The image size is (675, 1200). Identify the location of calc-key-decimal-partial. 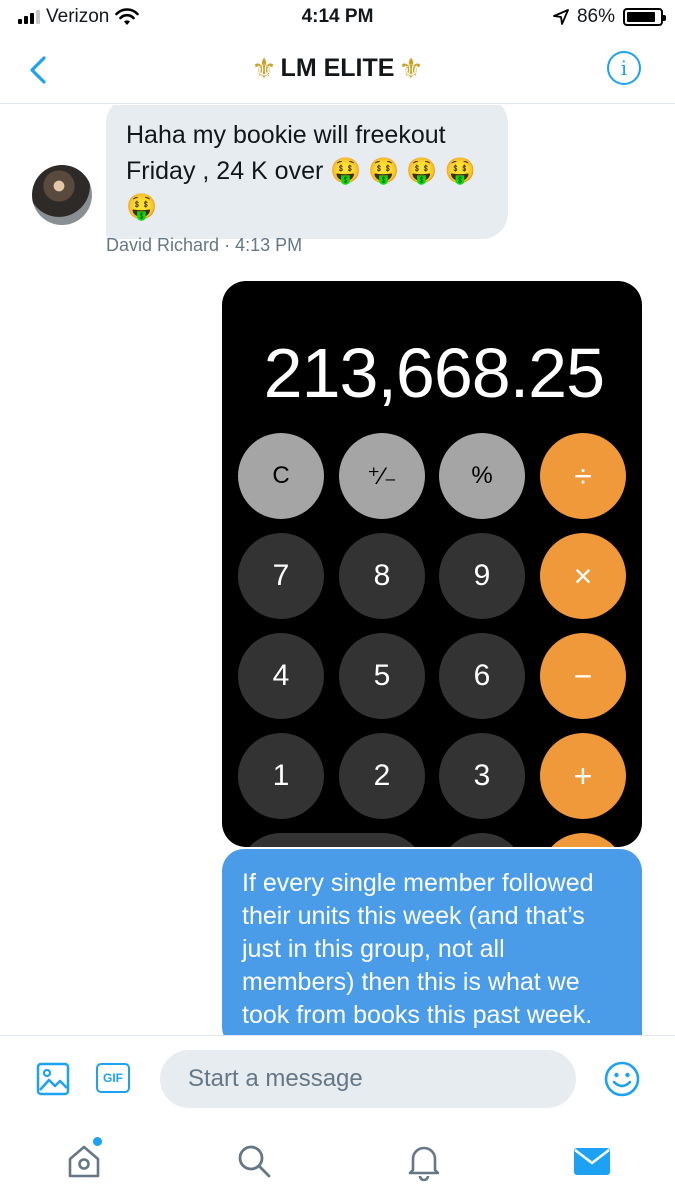
(482, 840).